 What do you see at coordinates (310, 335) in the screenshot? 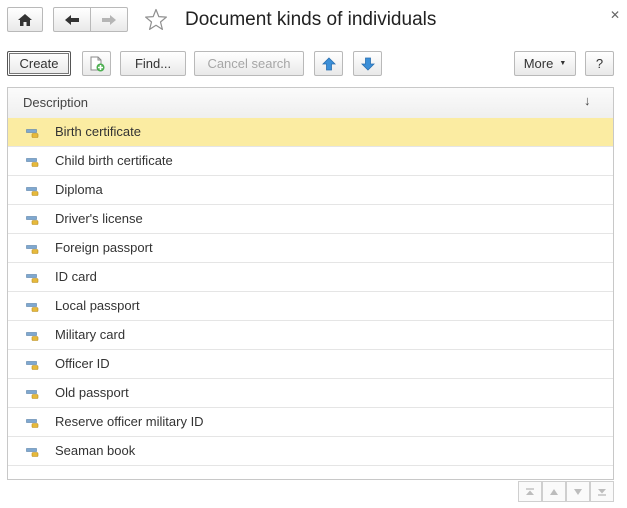
I see `list-item: Military card` at bounding box center [310, 335].